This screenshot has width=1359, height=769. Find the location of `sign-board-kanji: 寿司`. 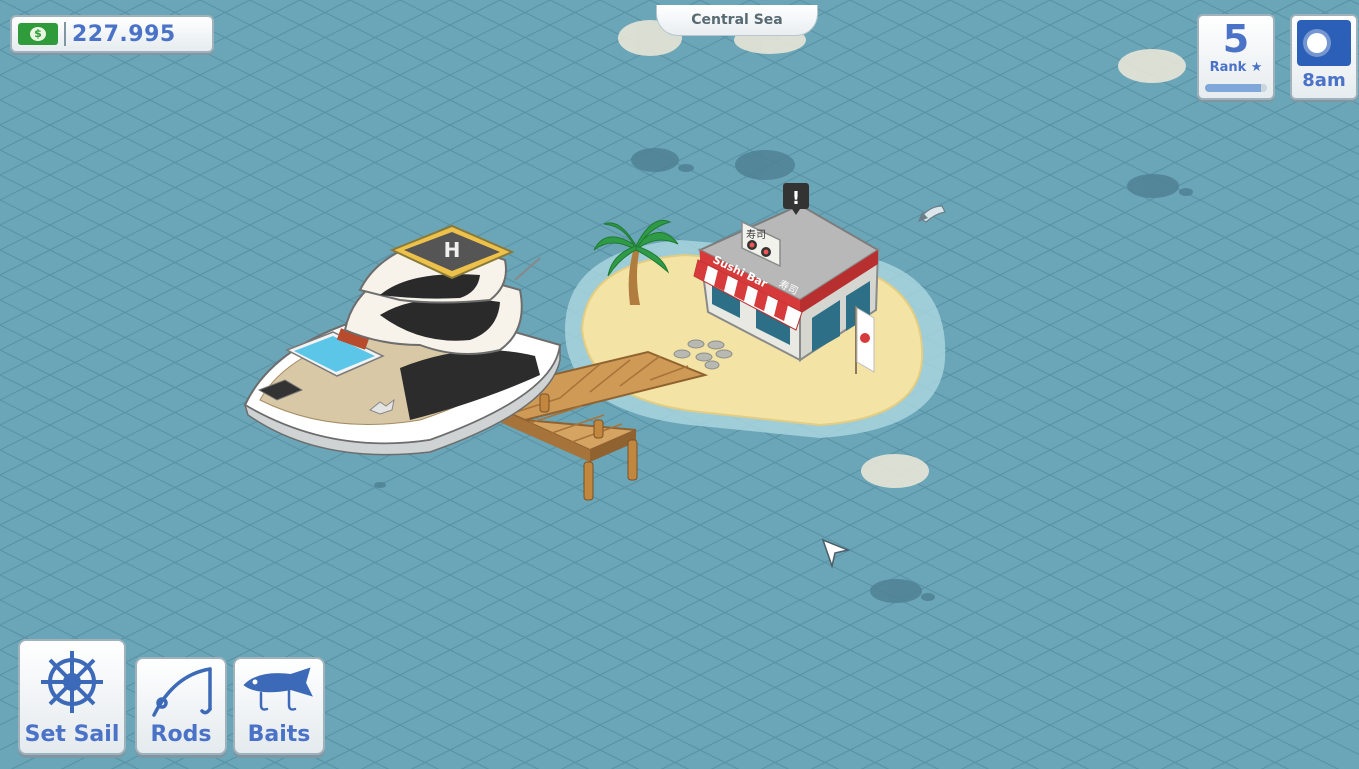

sign-board-kanji: 寿司 is located at coordinates (756, 234).